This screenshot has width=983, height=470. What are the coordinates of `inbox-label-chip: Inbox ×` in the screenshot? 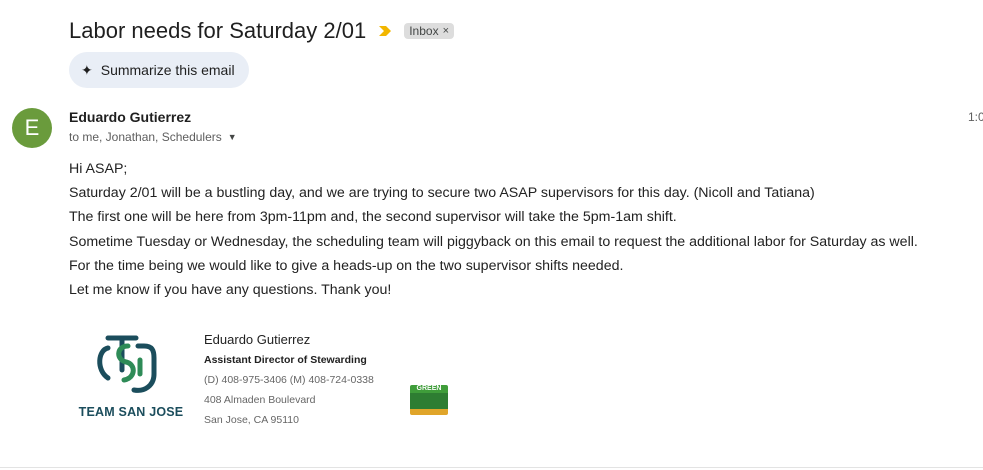 It's located at (429, 31).